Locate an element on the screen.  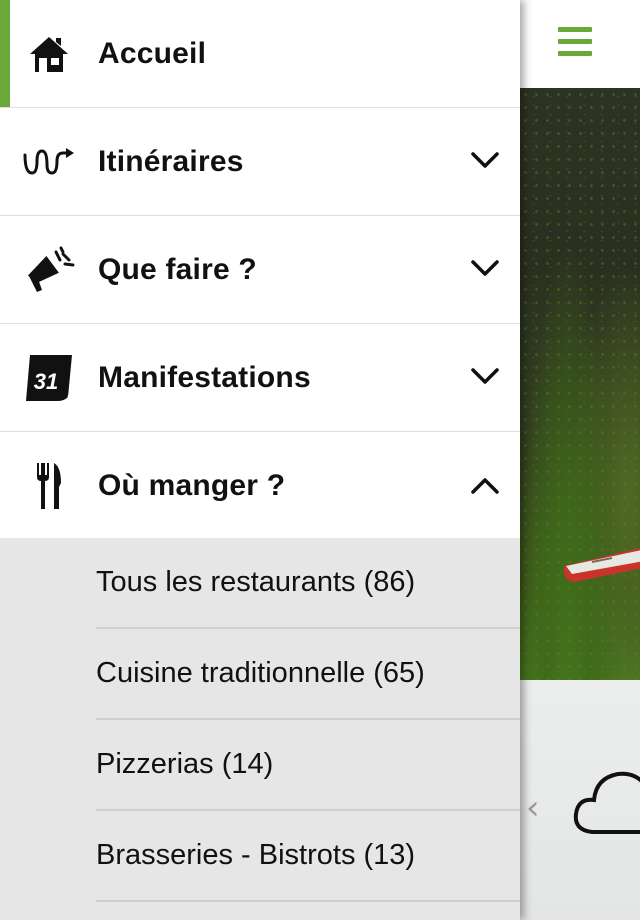
cloud-icon is located at coordinates (606, 802).